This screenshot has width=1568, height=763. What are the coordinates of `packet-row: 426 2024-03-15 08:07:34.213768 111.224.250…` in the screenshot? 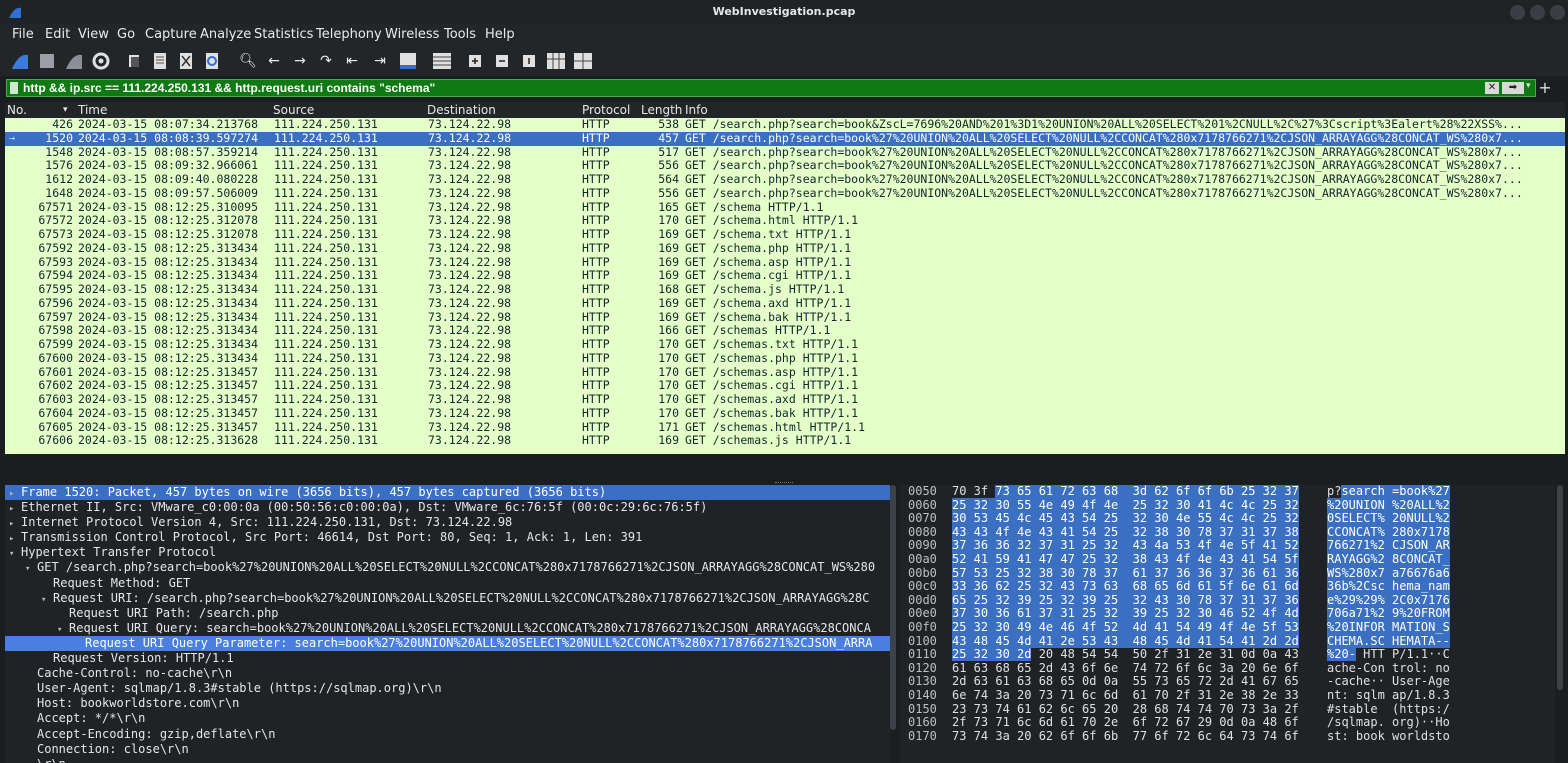 It's located at (785, 124).